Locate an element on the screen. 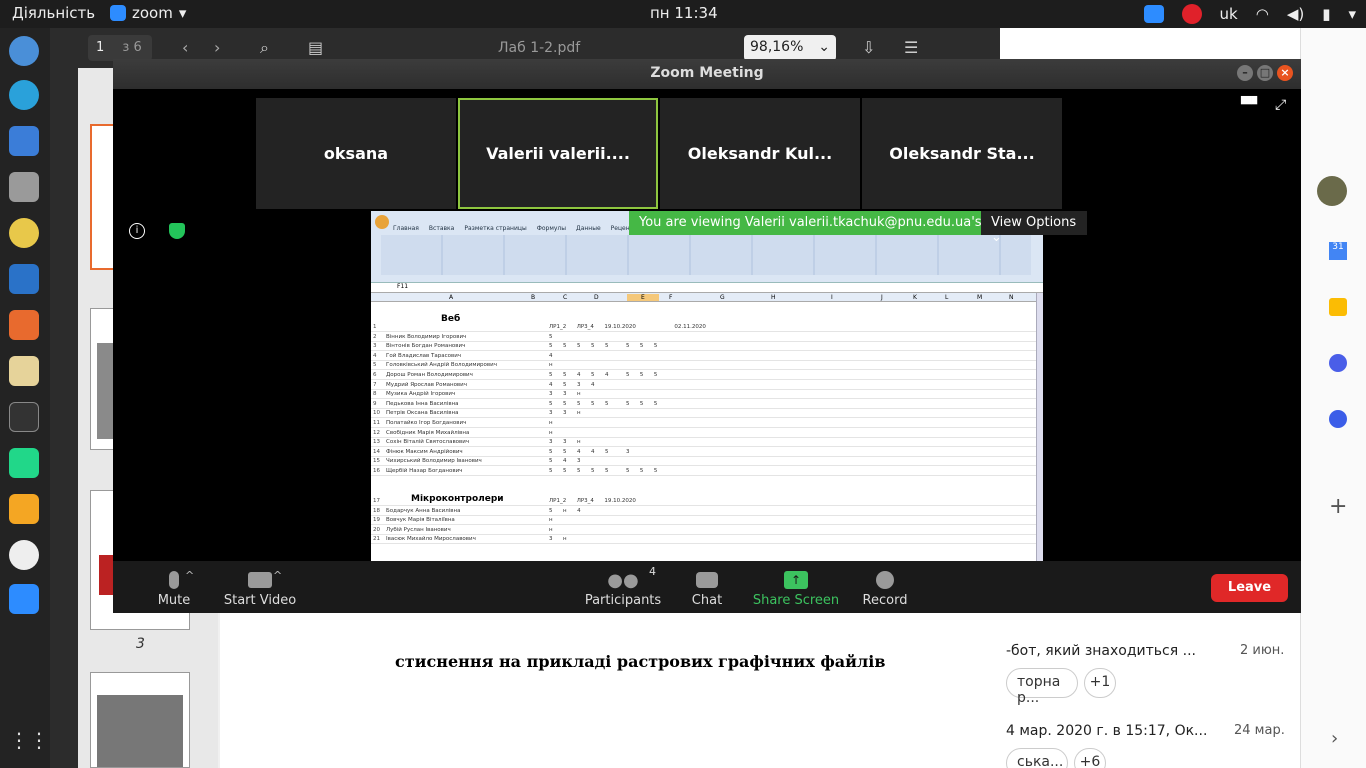 The image size is (1366, 768). page-number-field: 1 з 6 is located at coordinates (120, 48).